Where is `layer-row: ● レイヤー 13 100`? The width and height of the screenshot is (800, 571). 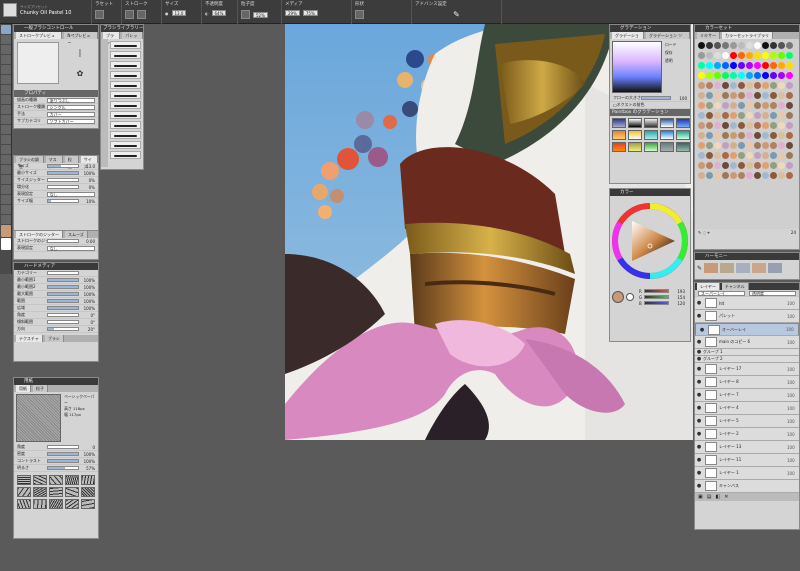 layer-row: ● レイヤー 13 100 is located at coordinates (747, 447).